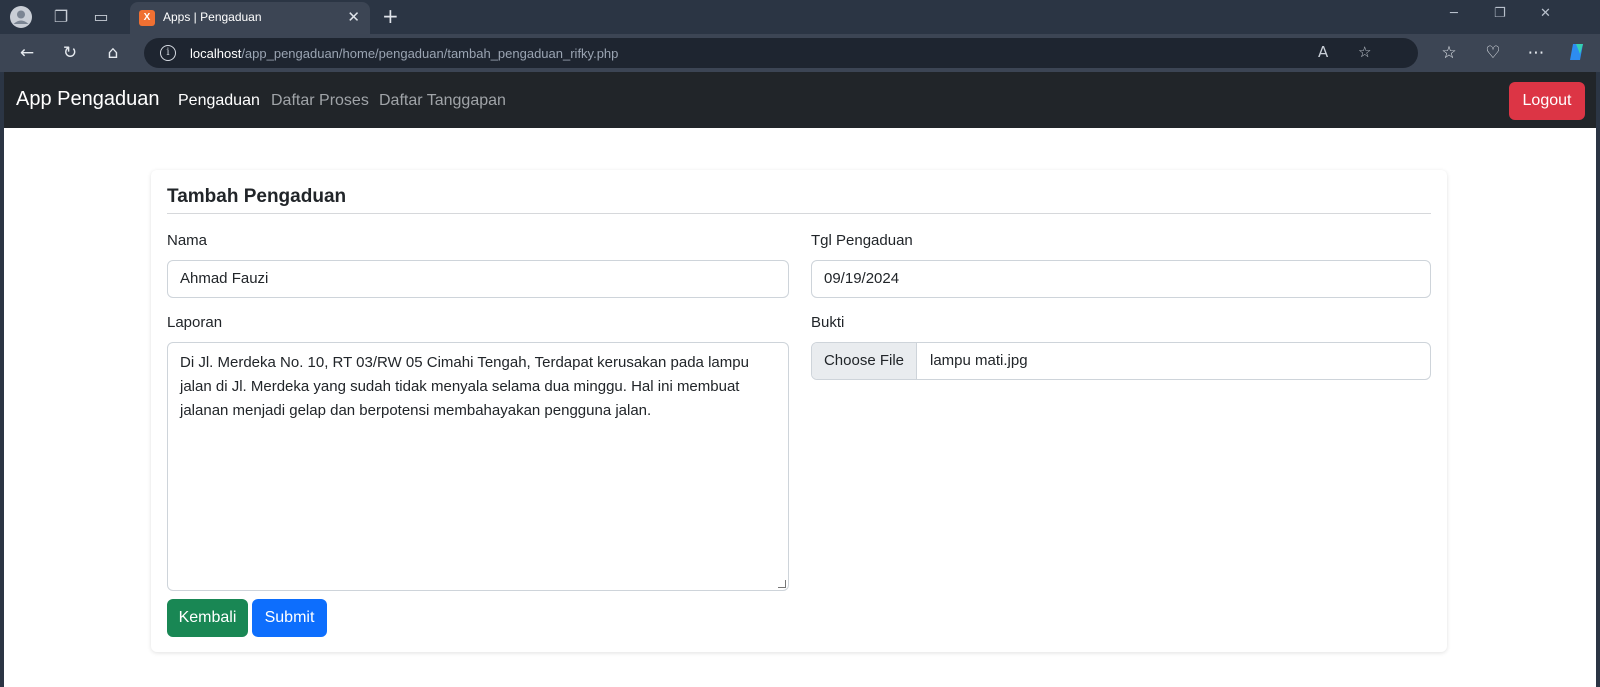 The width and height of the screenshot is (1600, 687). What do you see at coordinates (1577, 53) in the screenshot?
I see `copilot-icon` at bounding box center [1577, 53].